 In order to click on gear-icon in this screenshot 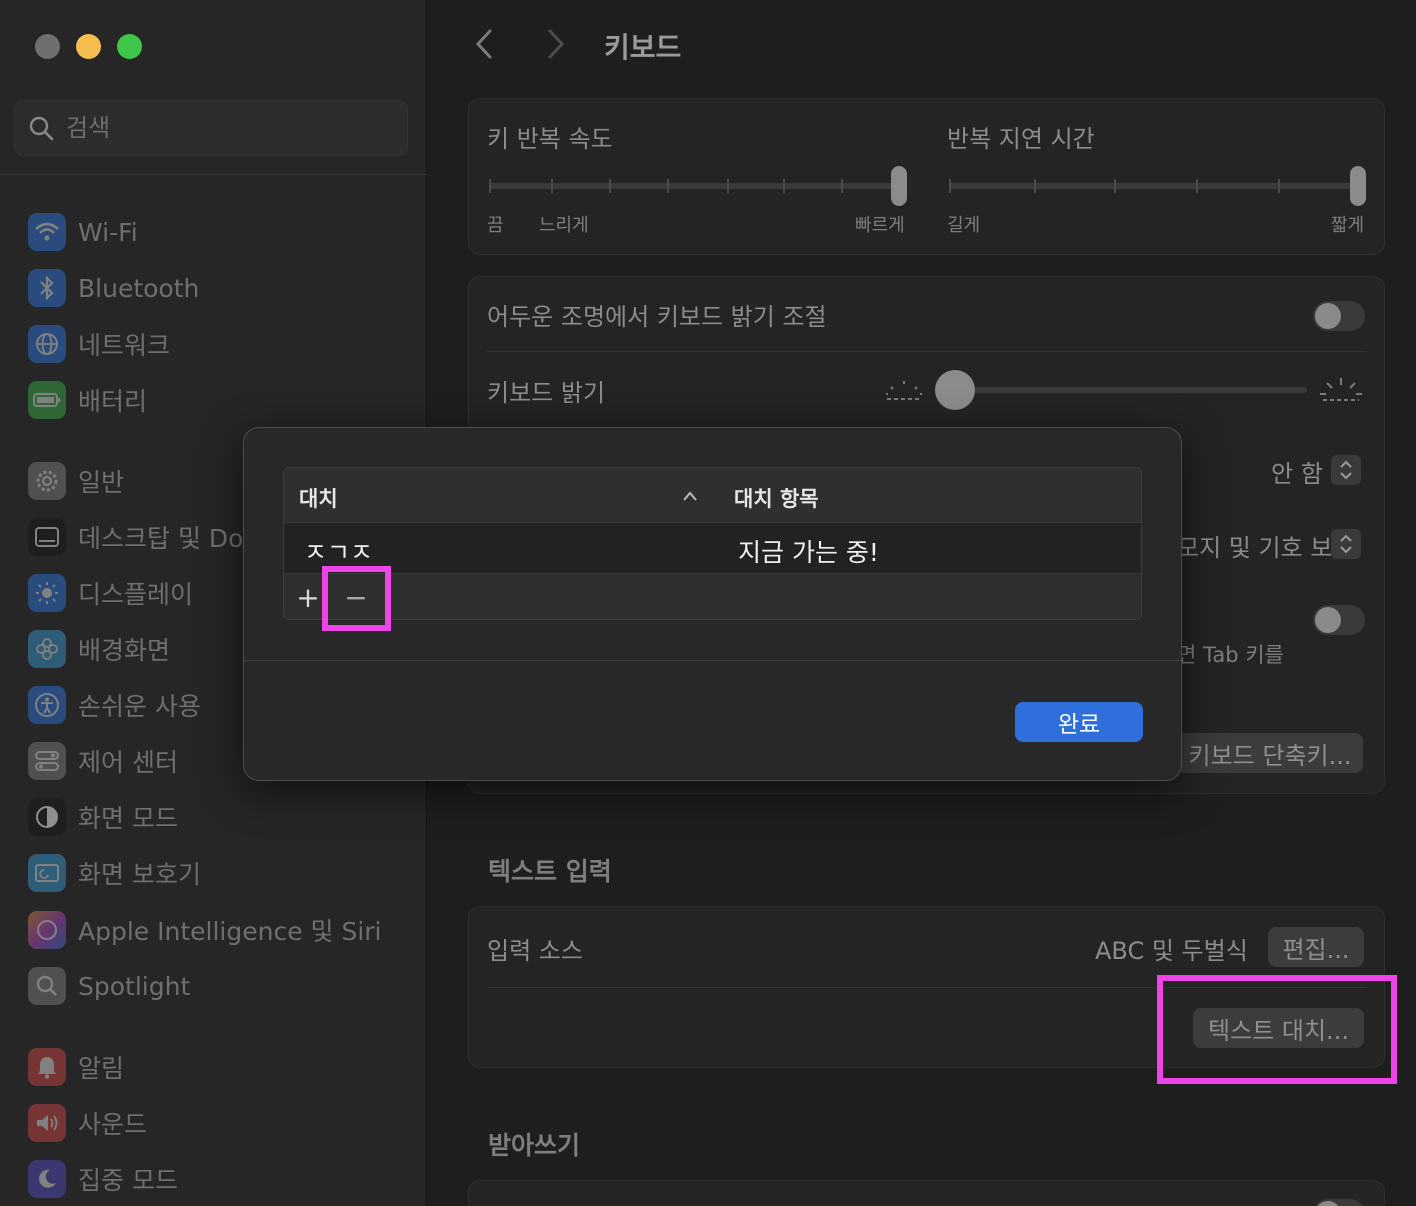, I will do `click(47, 481)`.